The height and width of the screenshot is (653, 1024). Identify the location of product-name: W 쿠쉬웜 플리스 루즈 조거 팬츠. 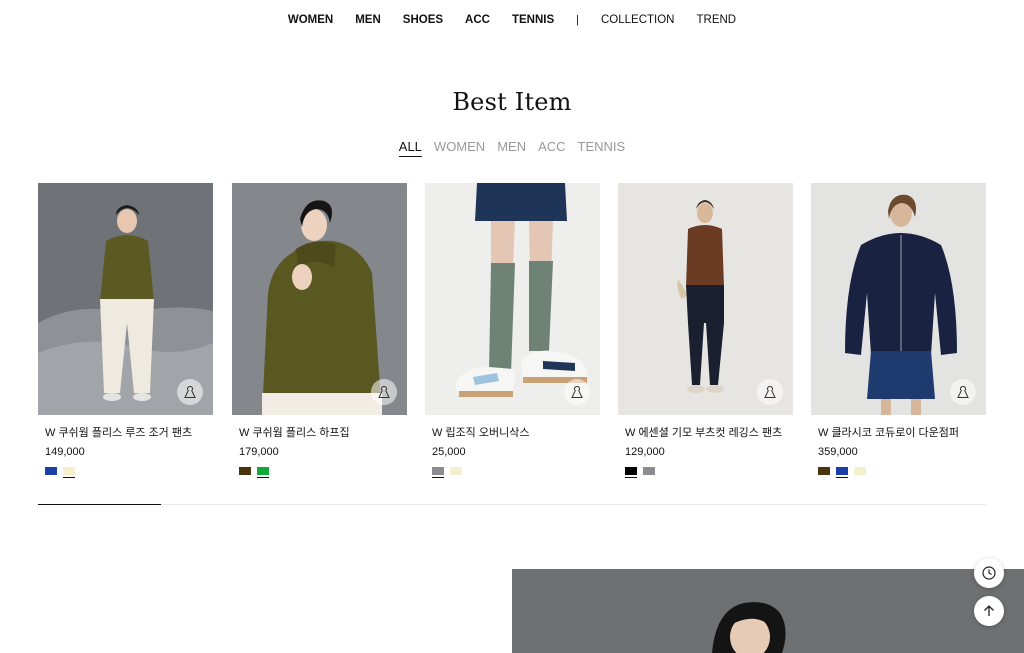
(125, 432).